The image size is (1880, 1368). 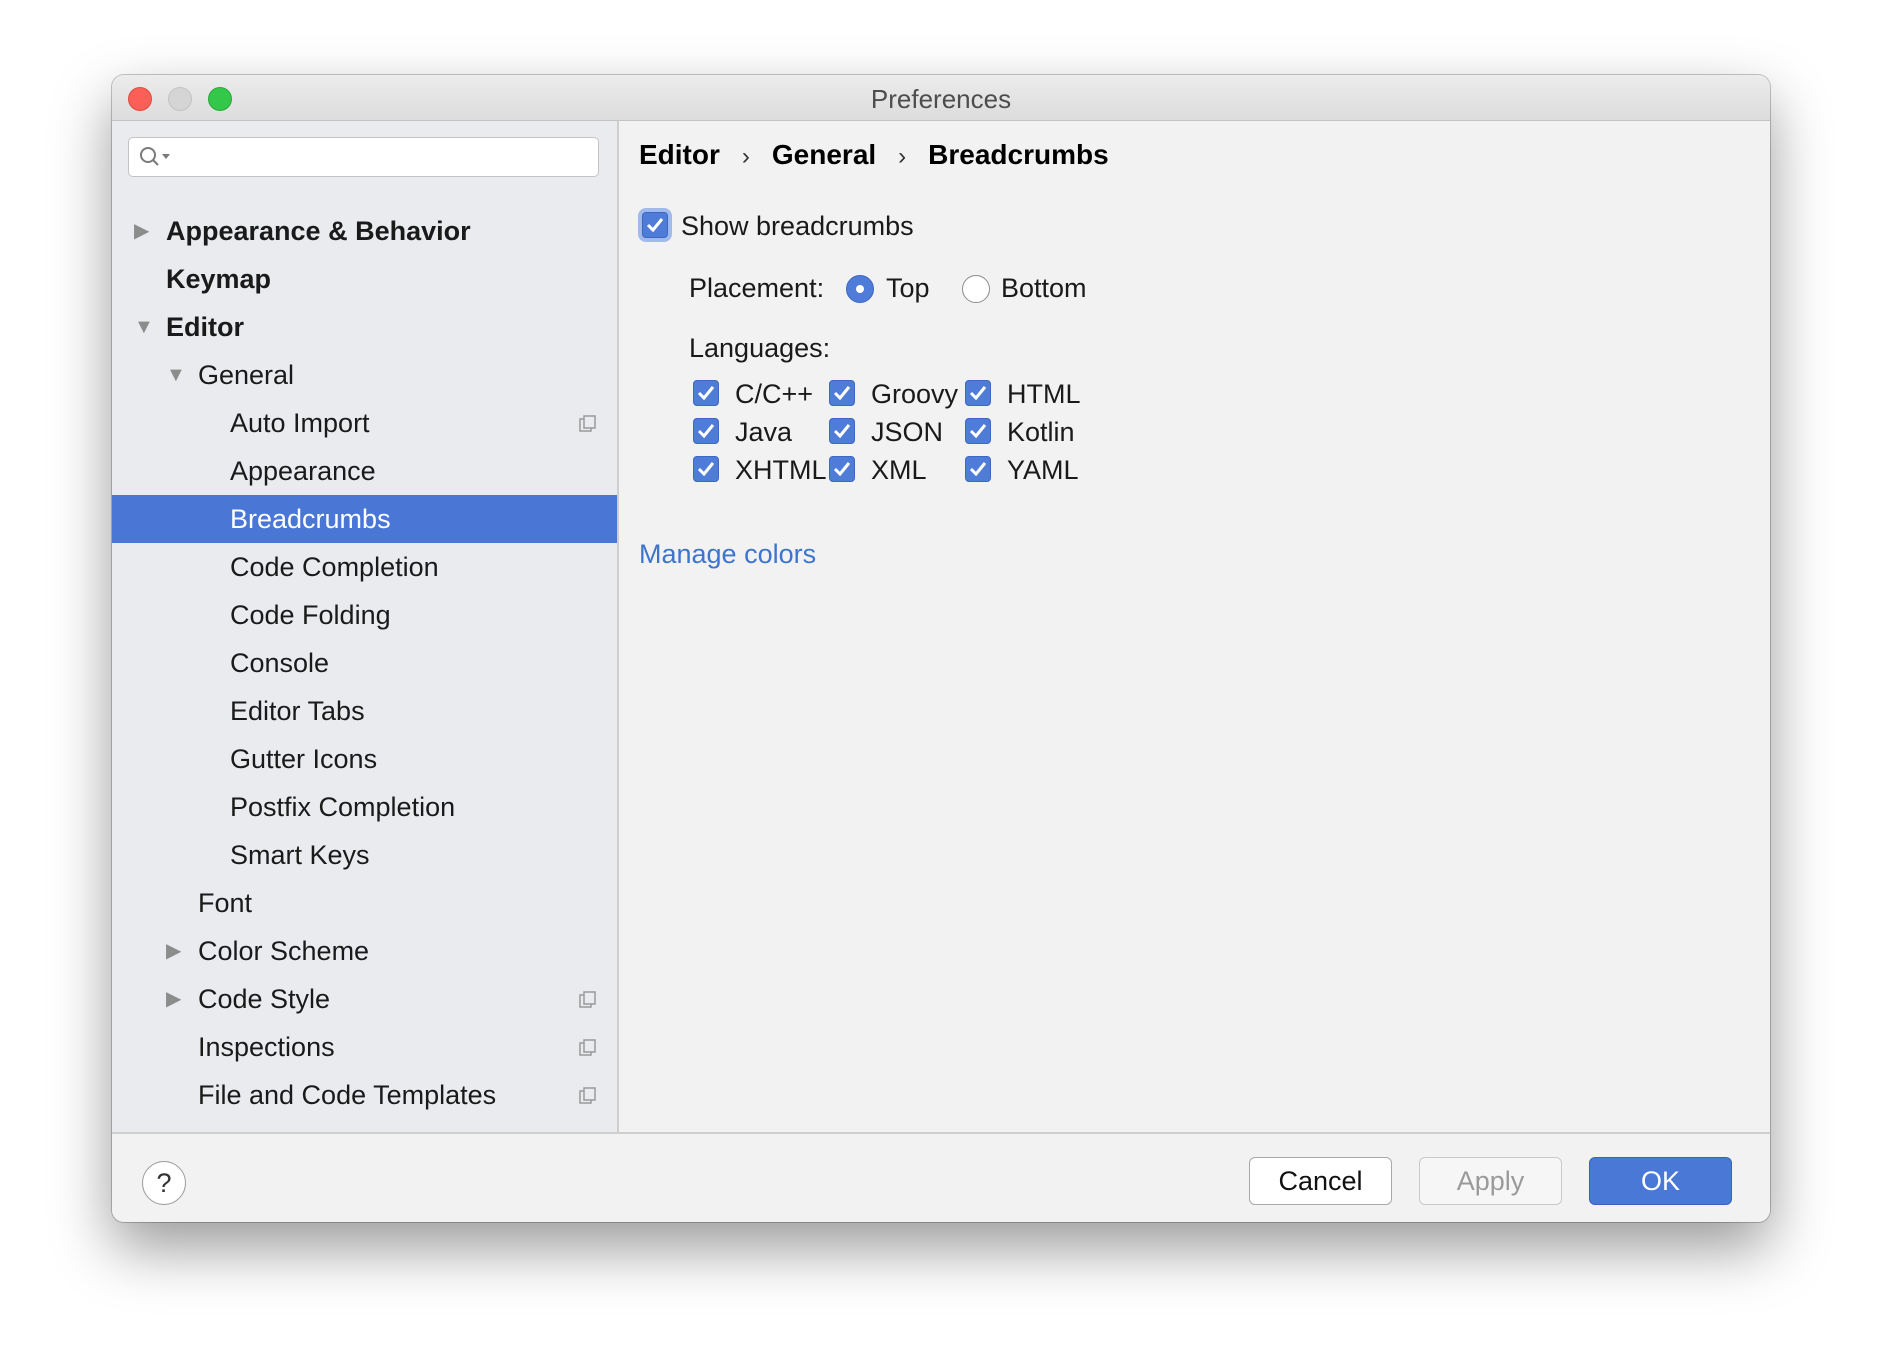 I want to click on sidebar-item-editor-tabs: Editor Tabs, so click(x=364, y=711).